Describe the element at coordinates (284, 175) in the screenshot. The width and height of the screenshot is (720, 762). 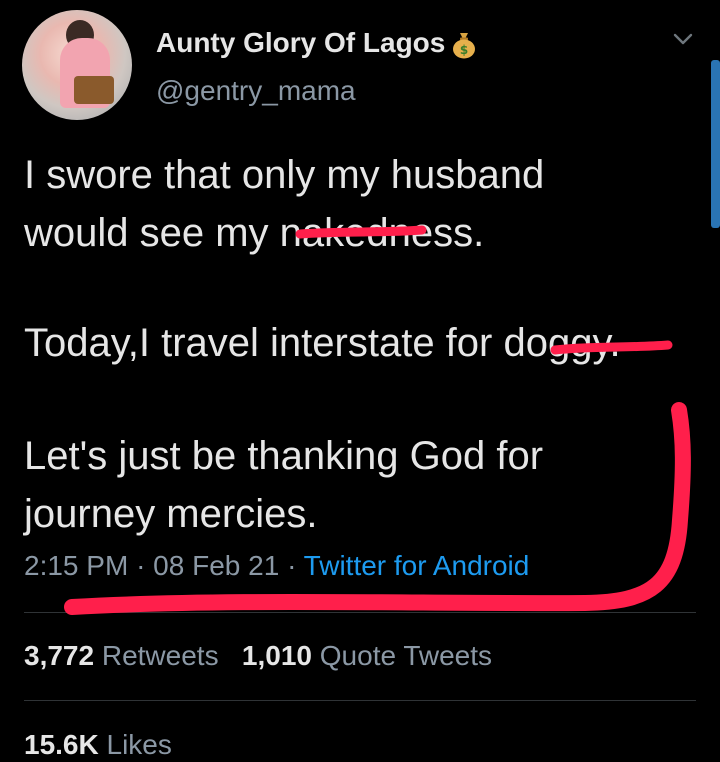
I see `tweet-text-line: I swore that only my husband` at that location.